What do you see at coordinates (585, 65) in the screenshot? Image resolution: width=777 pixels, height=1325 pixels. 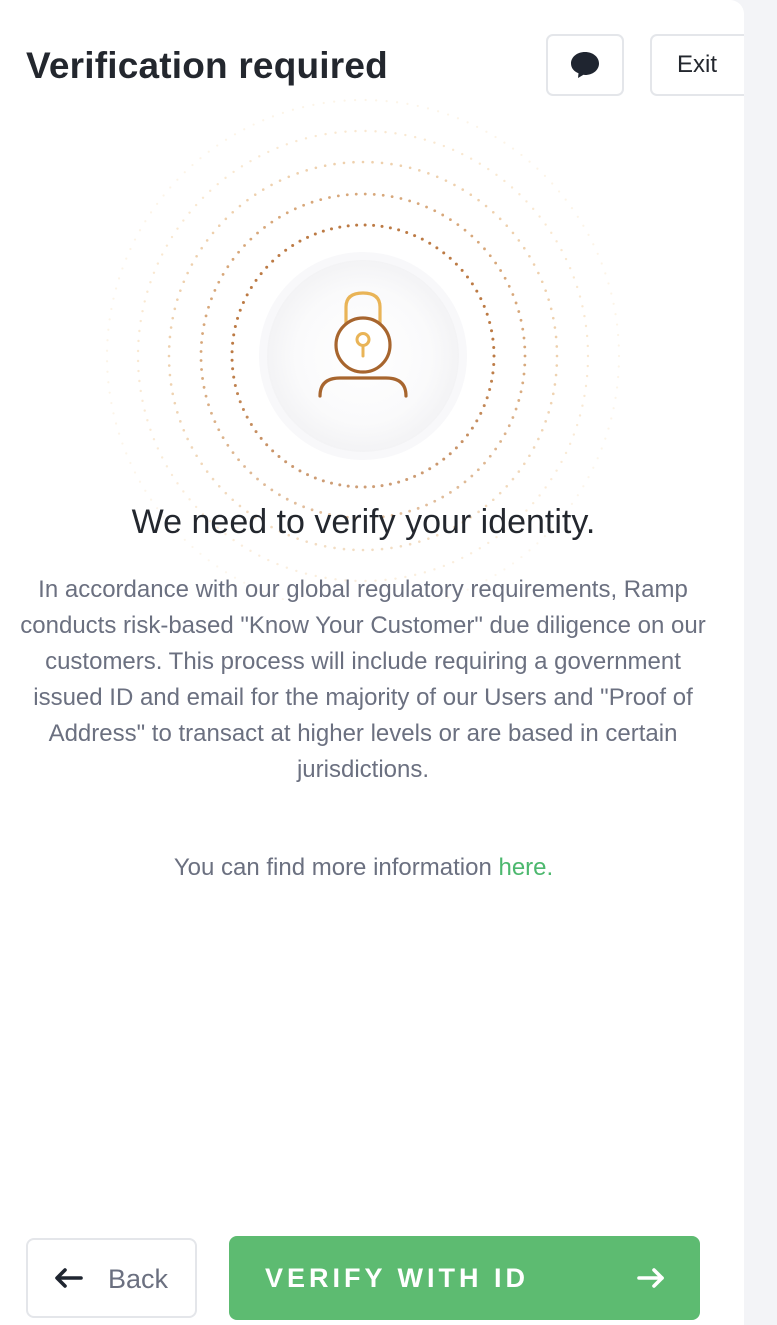 I see `chat-button` at bounding box center [585, 65].